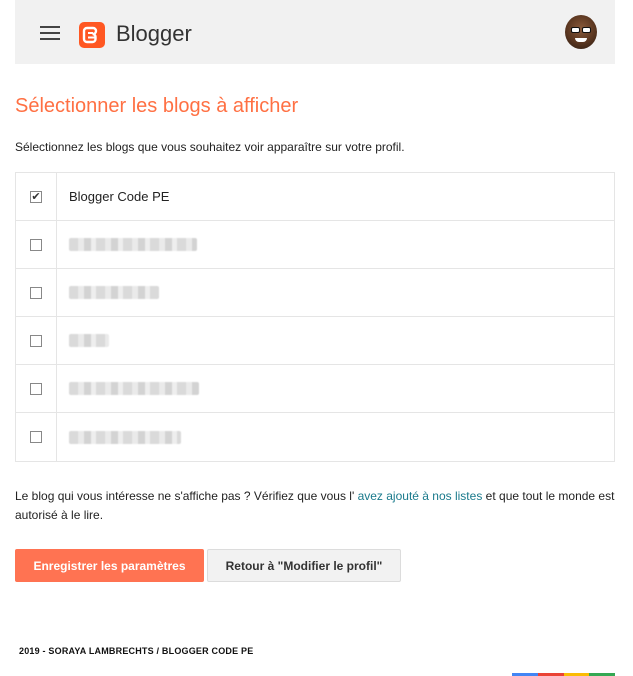  Describe the element at coordinates (420, 496) in the screenshot. I see `lists-link: avez ajouté à nos listes` at that location.